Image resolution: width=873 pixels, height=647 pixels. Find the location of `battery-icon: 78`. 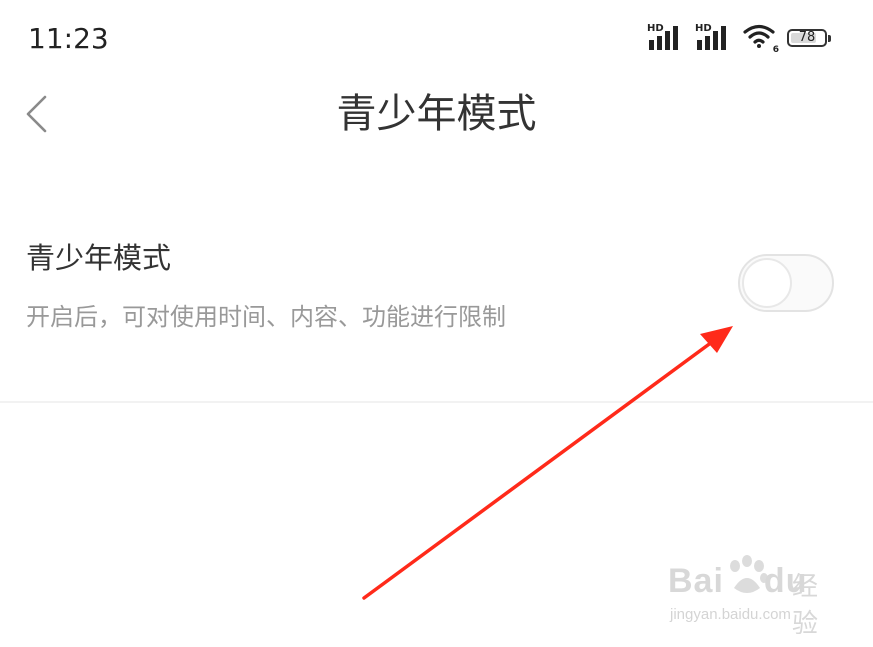

battery-icon: 78 is located at coordinates (810, 38).